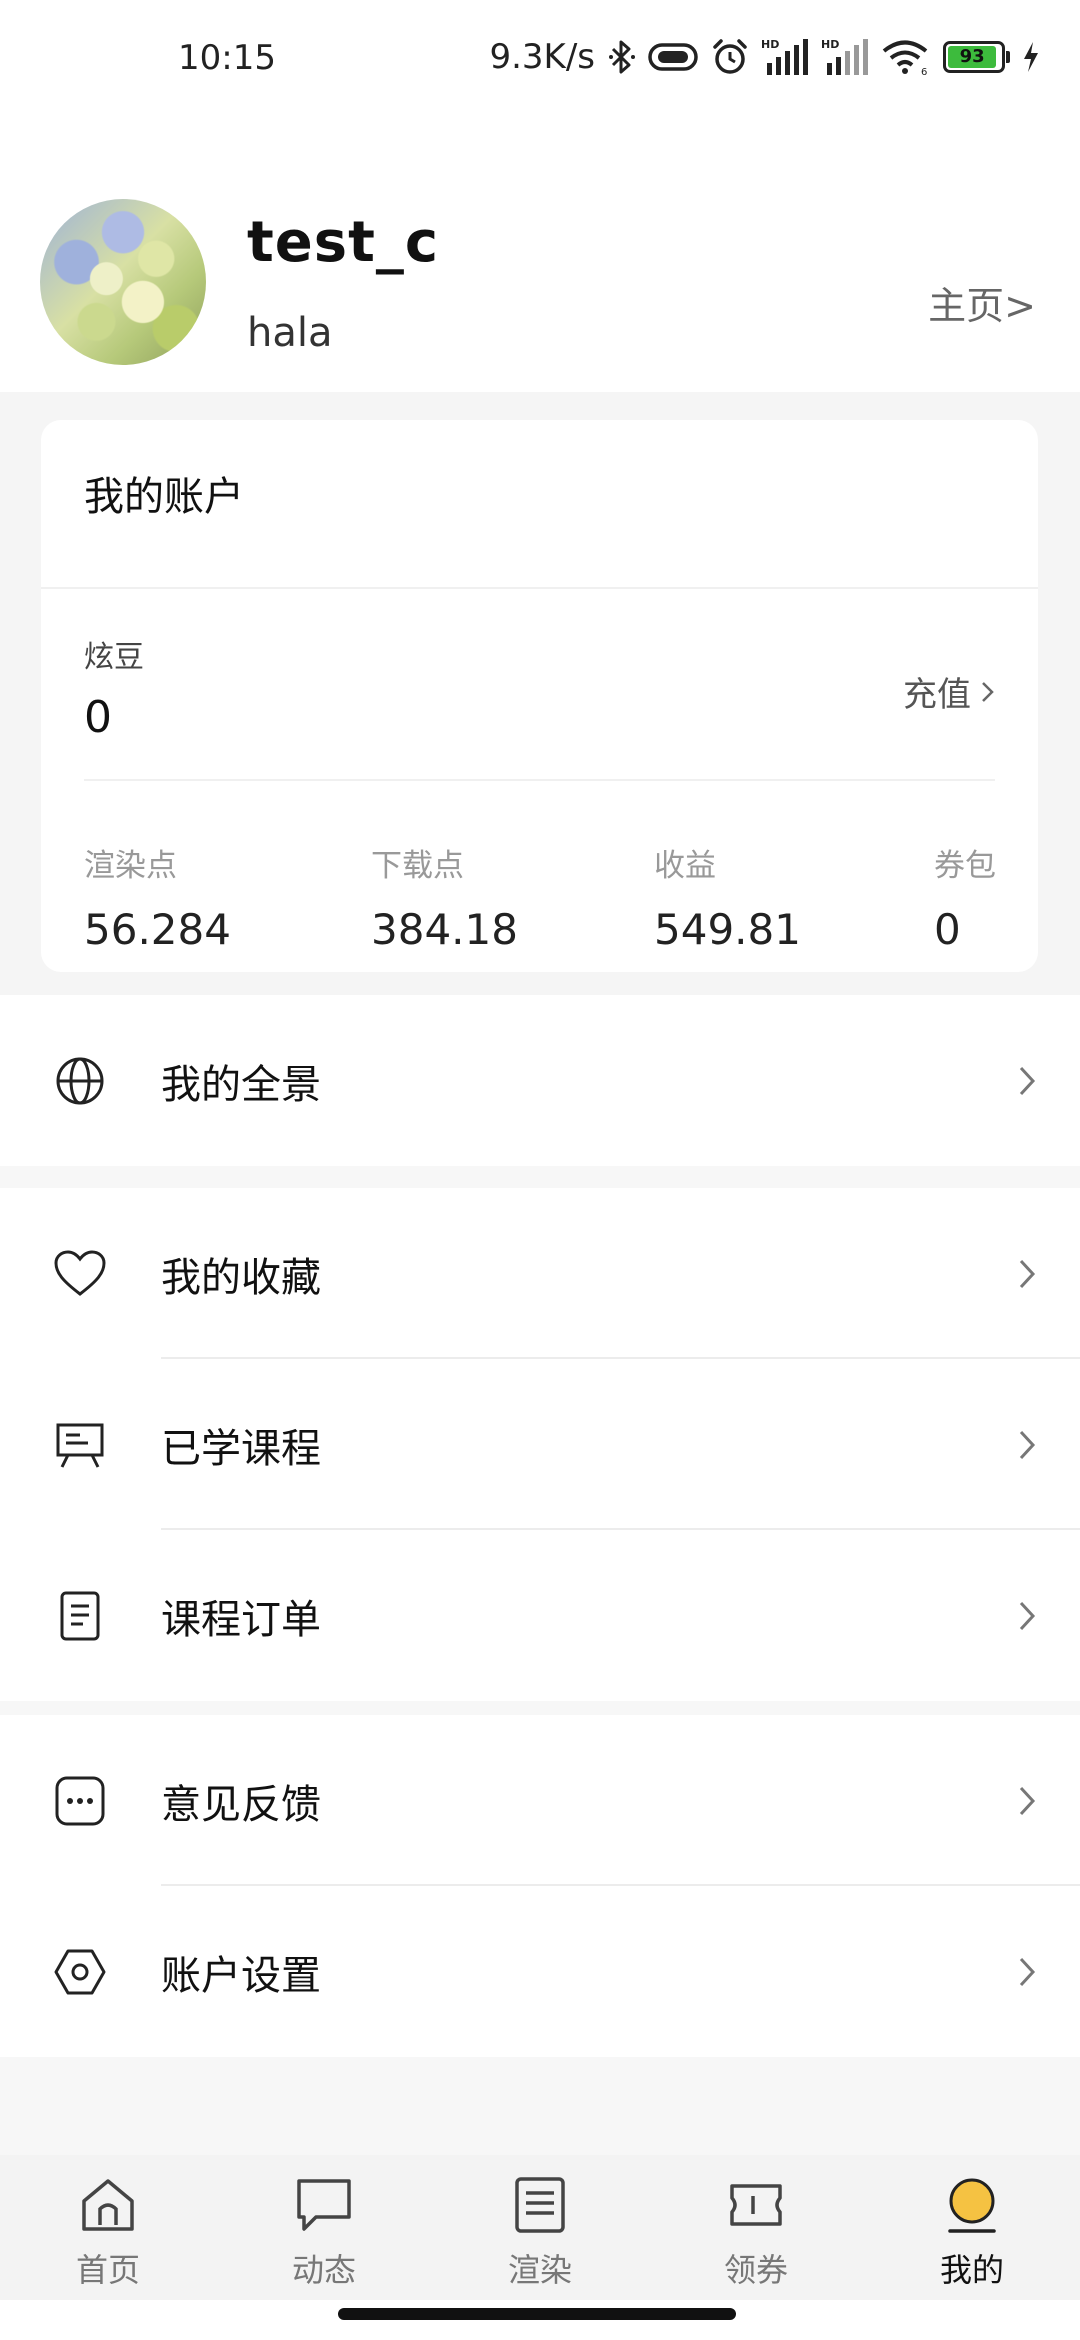 The height and width of the screenshot is (2340, 1080). What do you see at coordinates (971, 2270) in the screenshot?
I see `tab-label: 我的` at bounding box center [971, 2270].